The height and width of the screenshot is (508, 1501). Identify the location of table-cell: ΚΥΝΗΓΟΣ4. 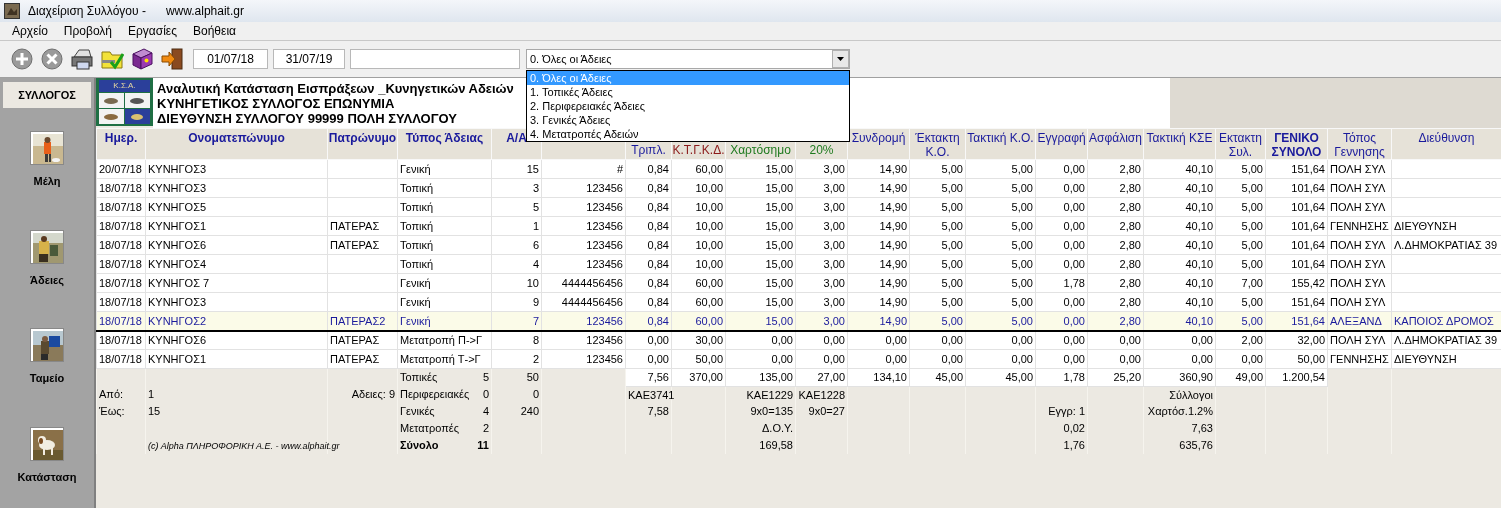
(177, 263).